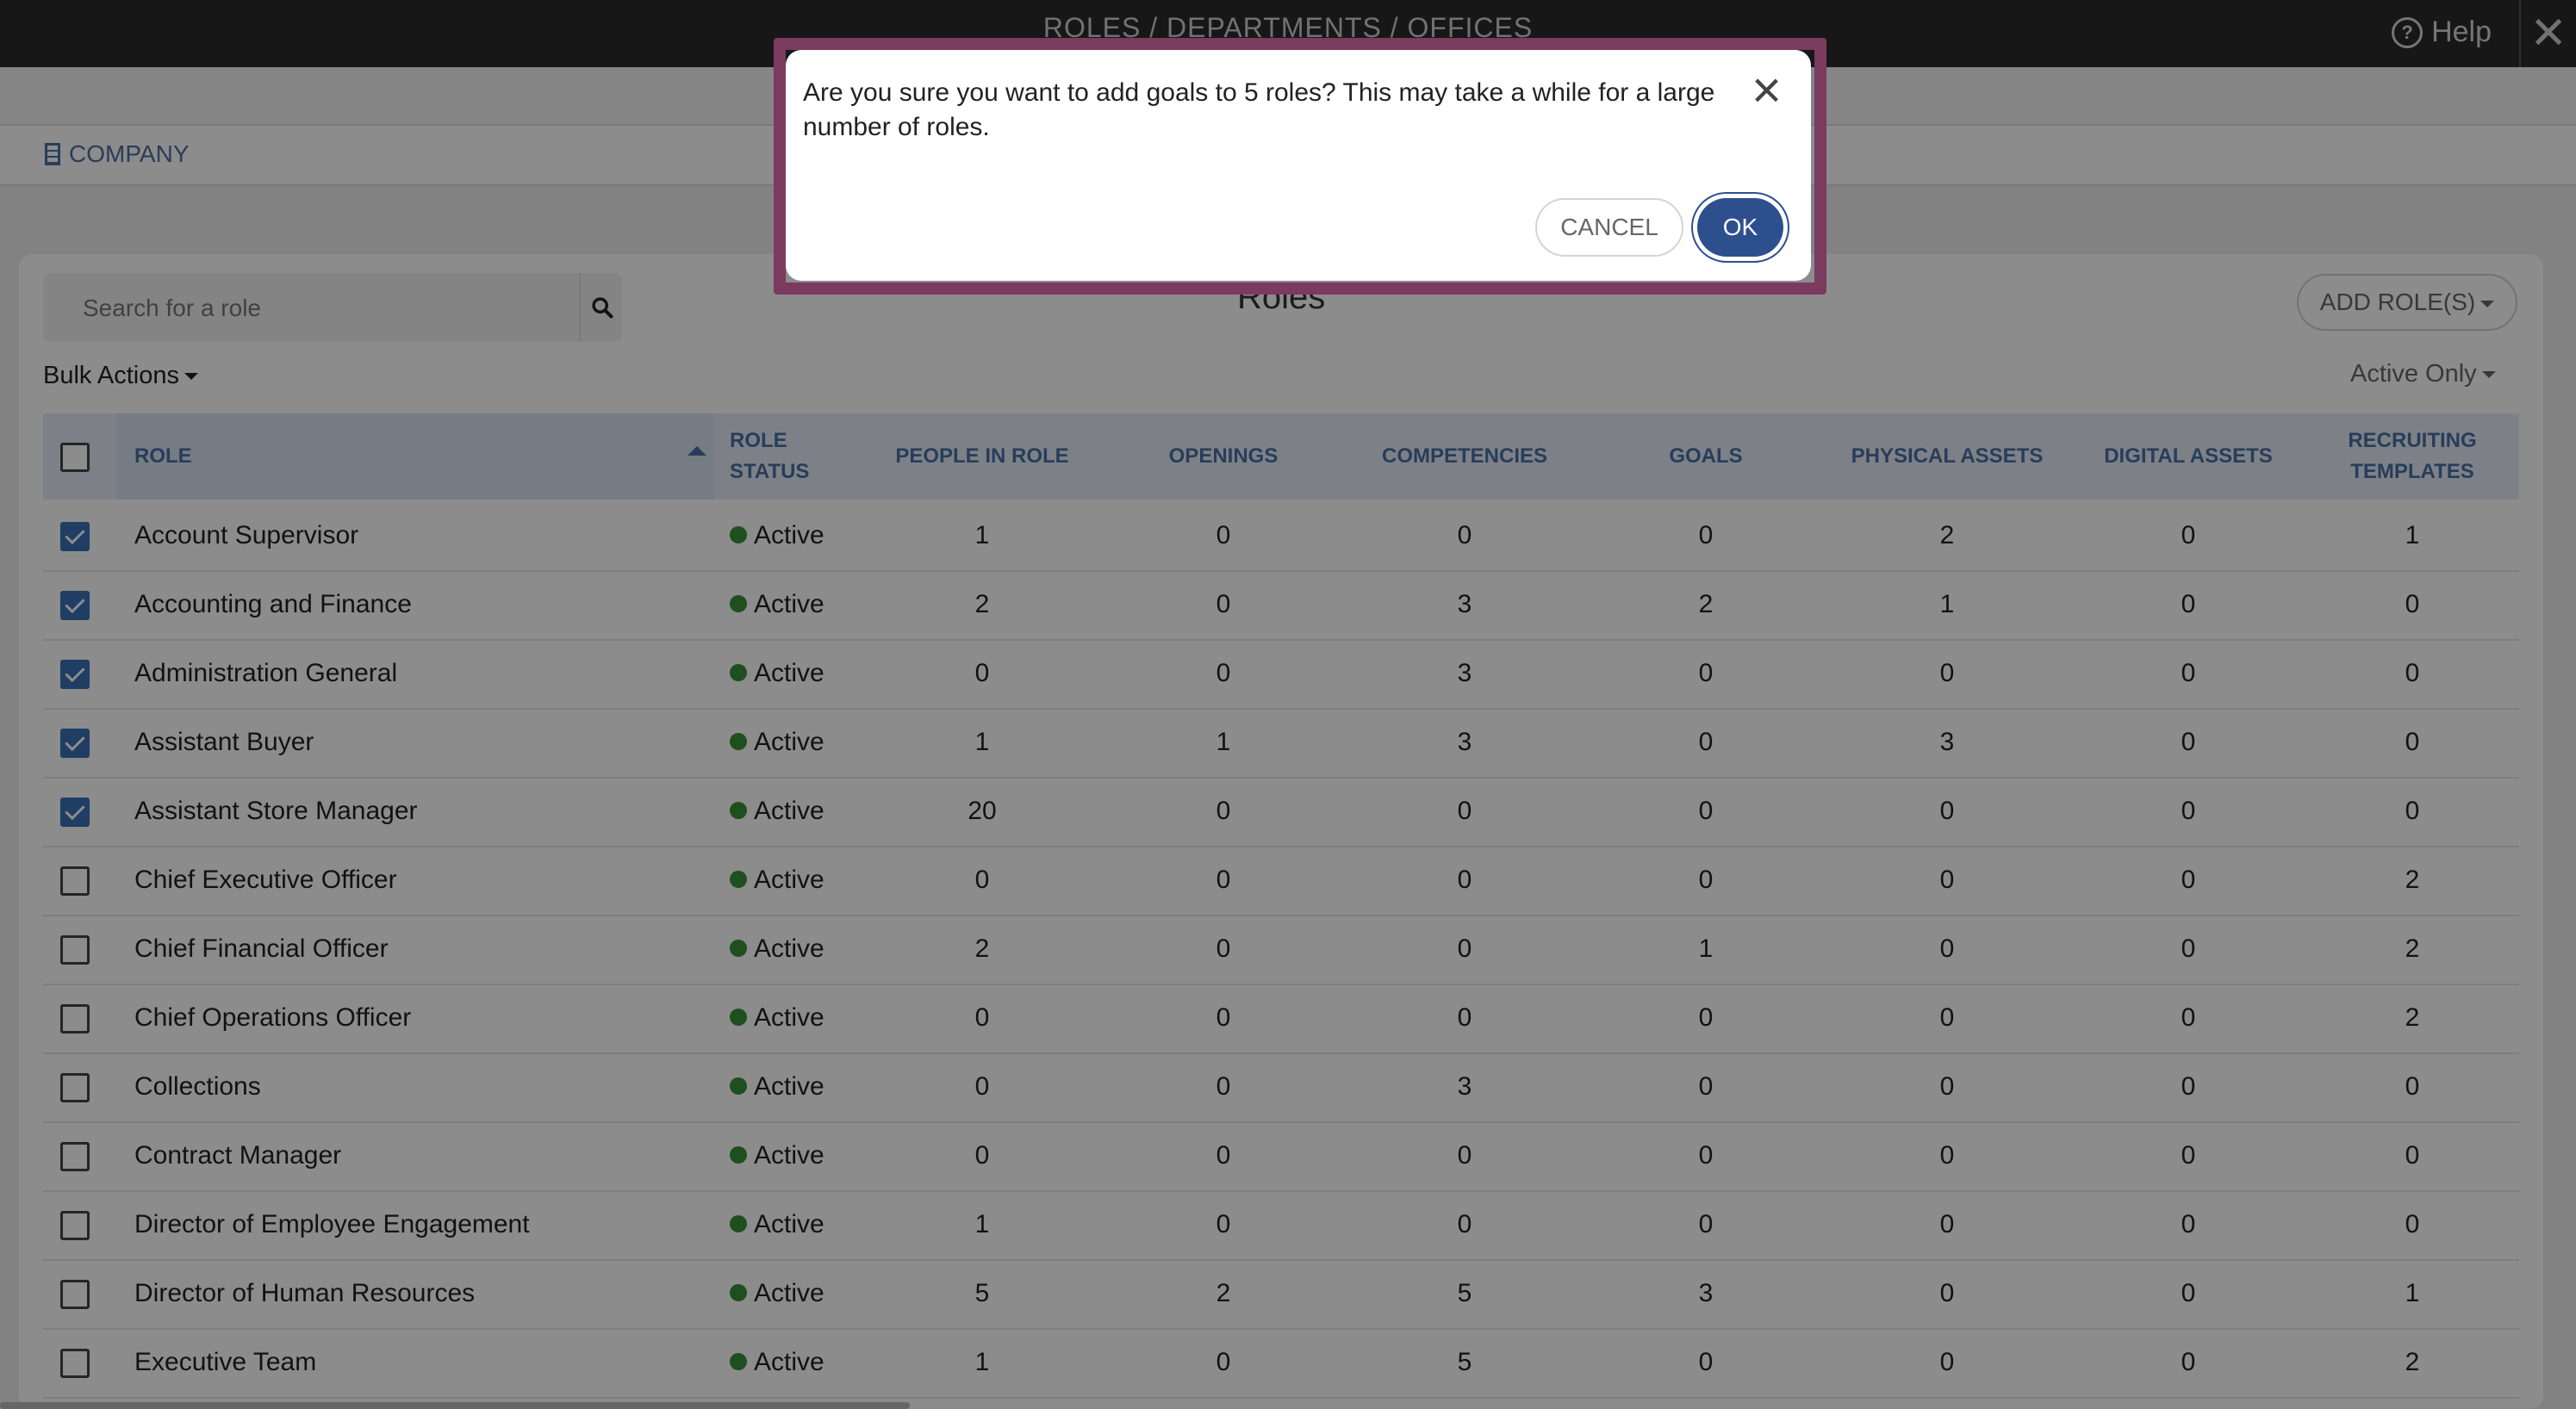 The width and height of the screenshot is (2576, 1409). I want to click on close-icon: ×, so click(1767, 90).